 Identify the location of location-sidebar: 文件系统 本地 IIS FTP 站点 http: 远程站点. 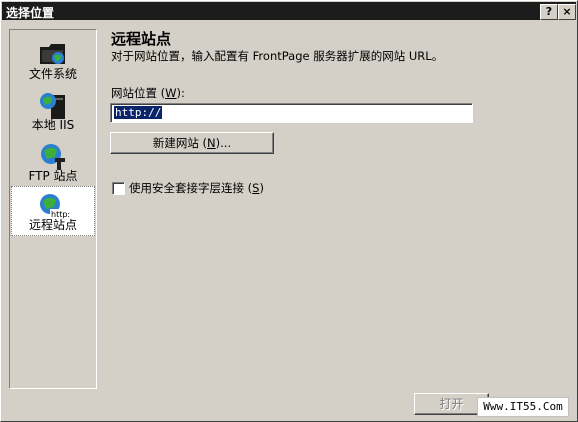
(53, 209).